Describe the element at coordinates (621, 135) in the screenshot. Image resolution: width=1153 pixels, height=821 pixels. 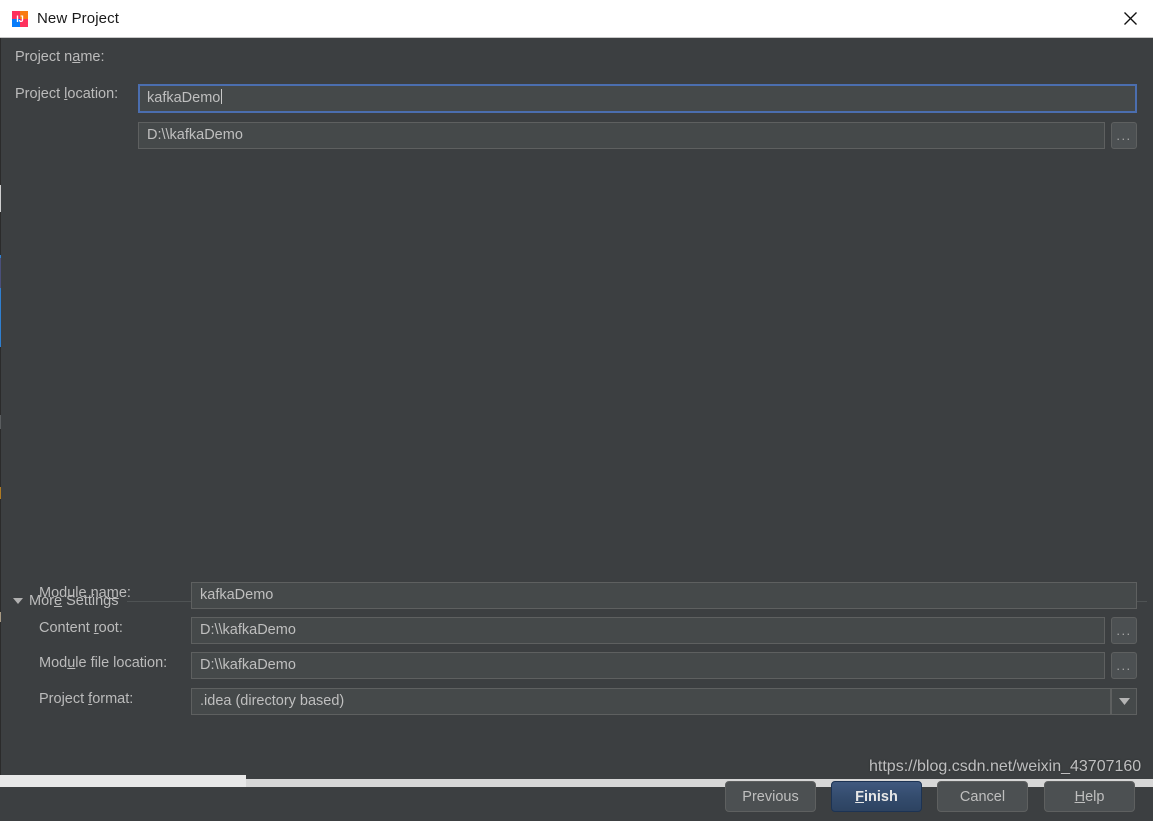
I see `project-location-input: D:\\kafkaDemo` at that location.